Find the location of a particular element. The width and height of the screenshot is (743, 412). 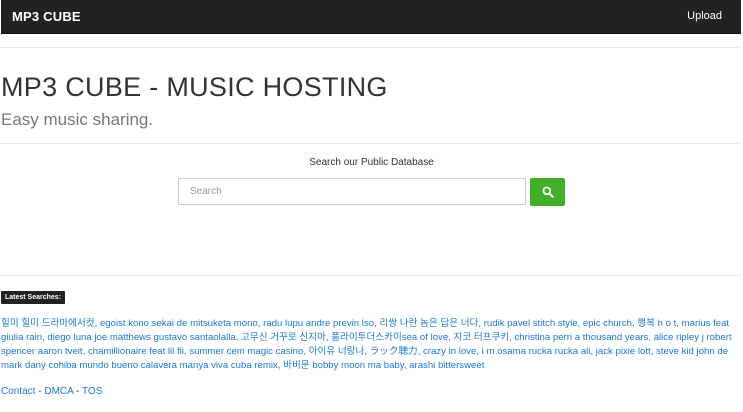

latest-searches-label: Latest Searches: is located at coordinates (33, 297).